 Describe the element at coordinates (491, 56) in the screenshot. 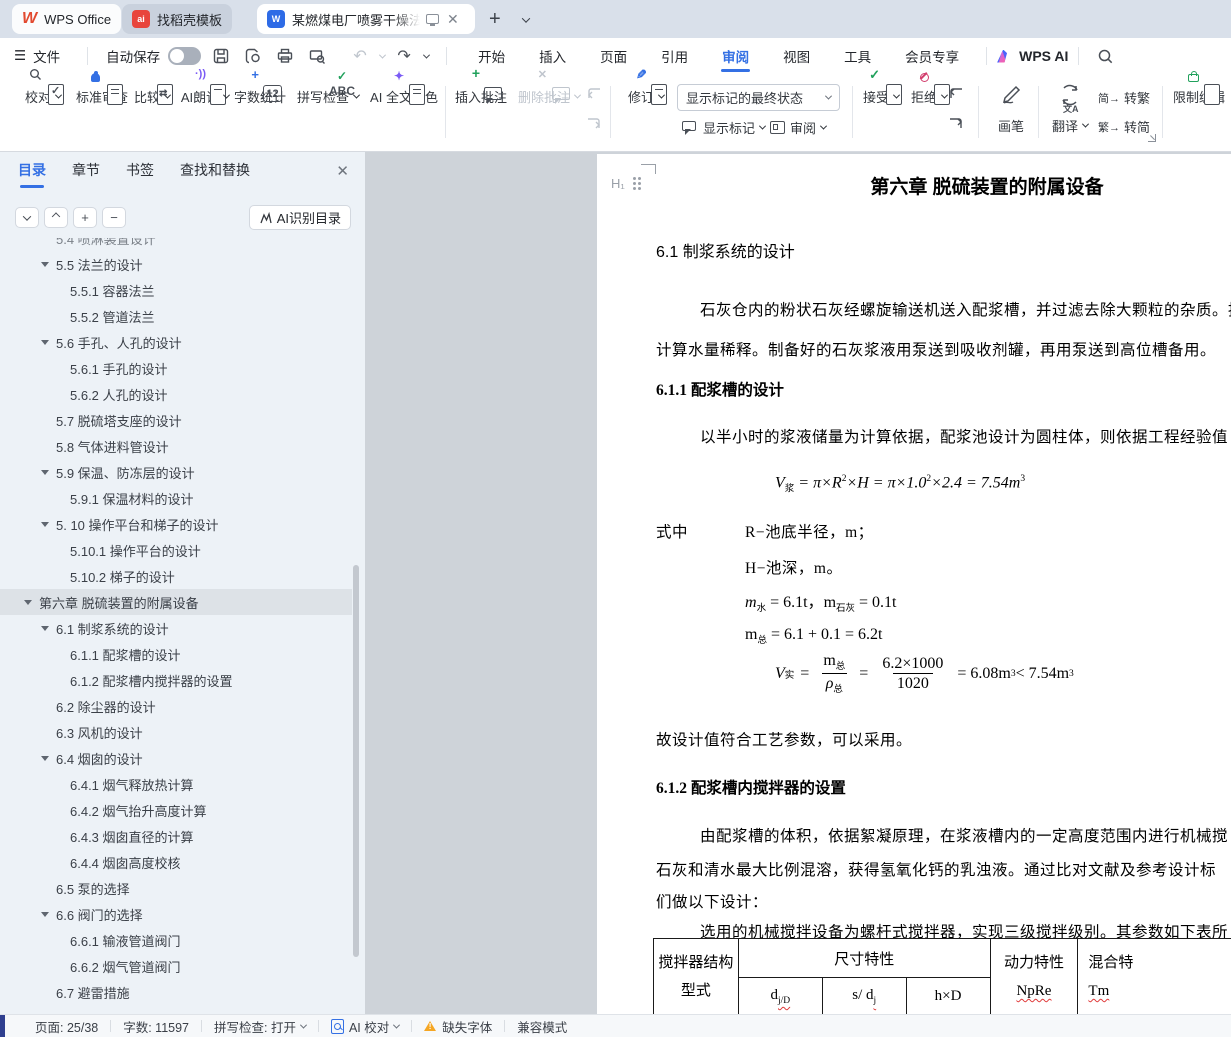

I see `menu-tab-start: 开始` at that location.